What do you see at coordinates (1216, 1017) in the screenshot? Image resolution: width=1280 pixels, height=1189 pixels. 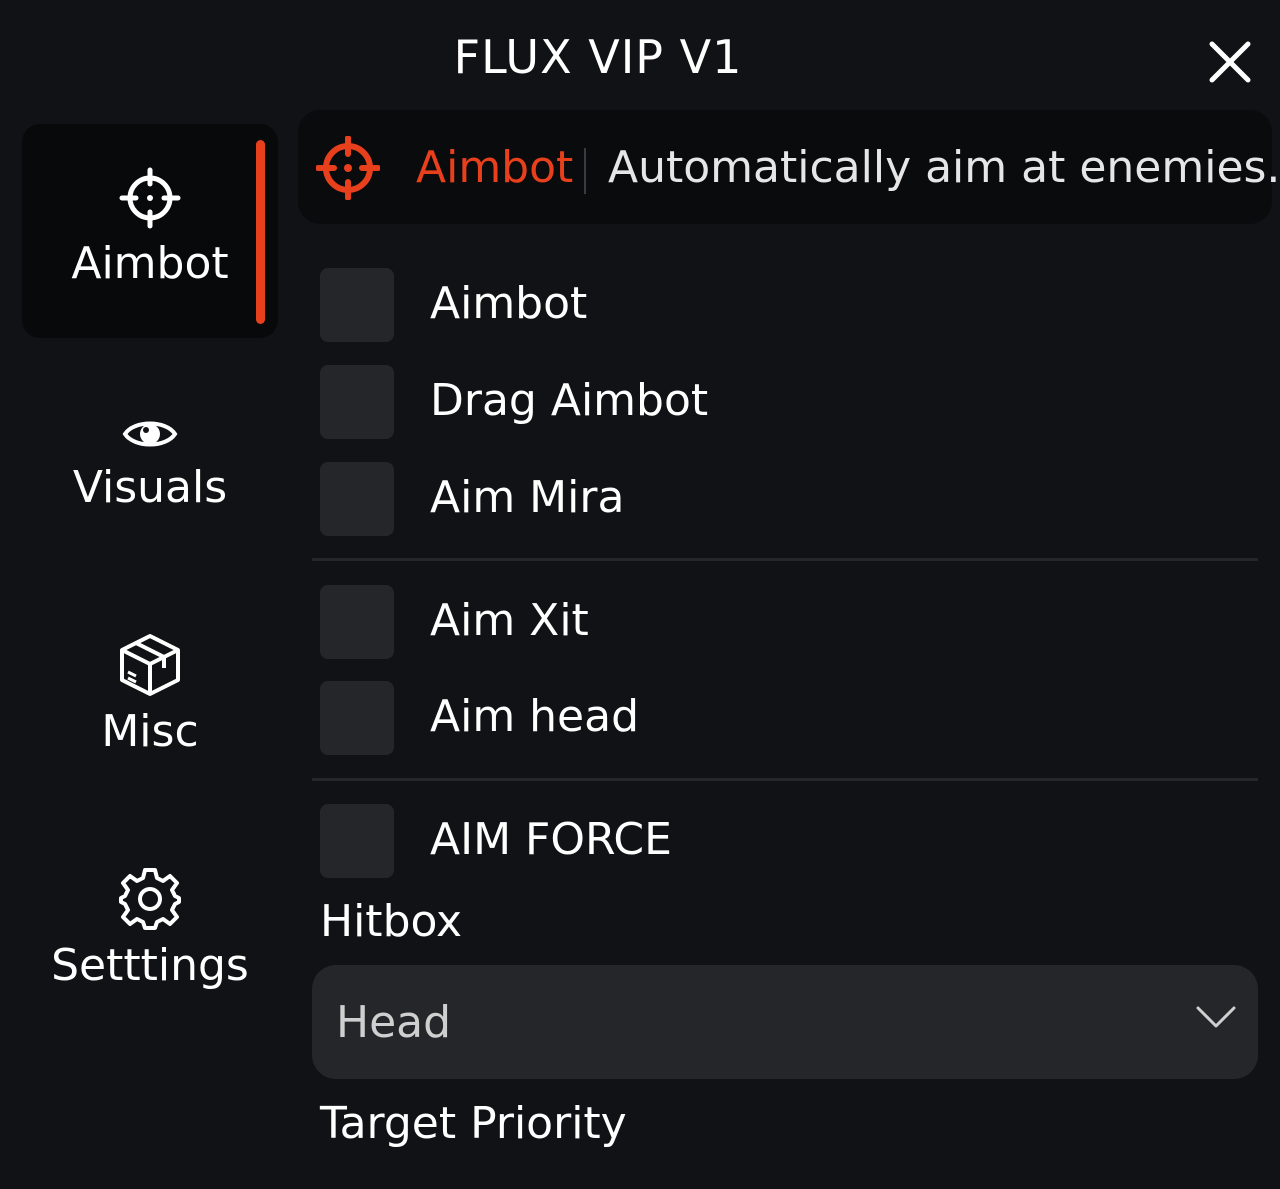 I see `chevron-down-icon` at bounding box center [1216, 1017].